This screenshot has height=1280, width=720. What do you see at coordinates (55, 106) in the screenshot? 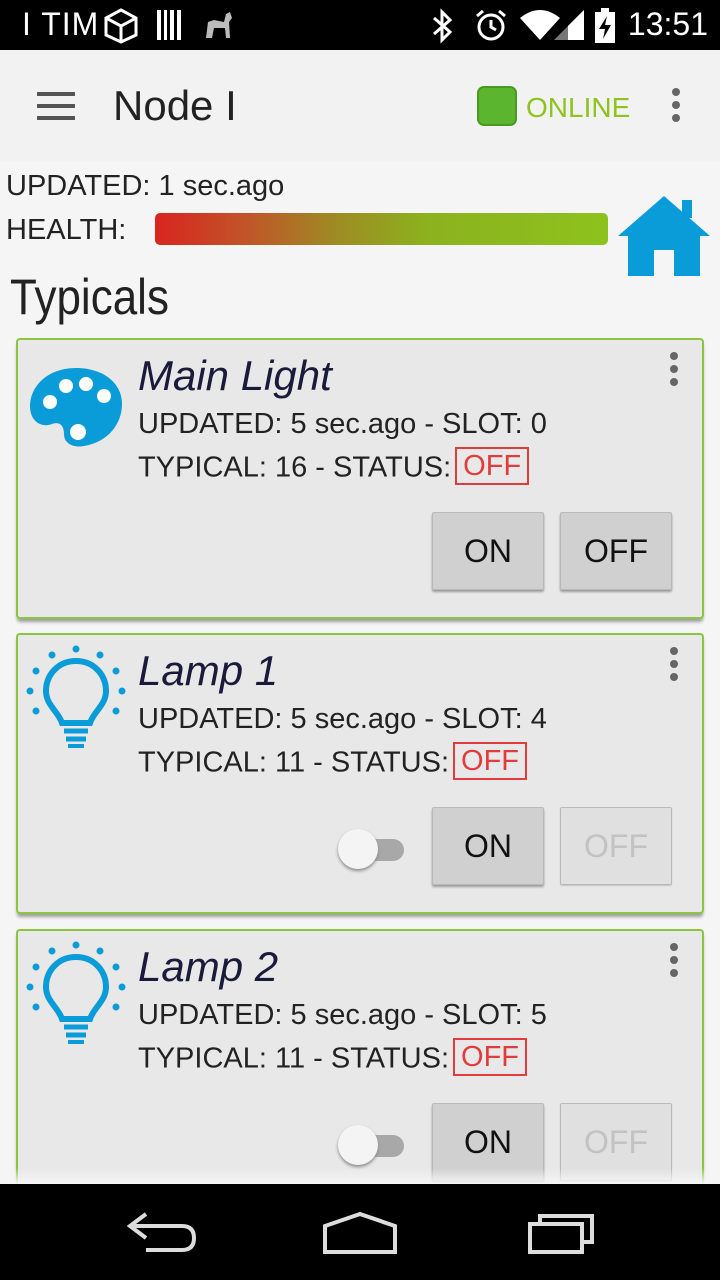
I see `menu-icon` at bounding box center [55, 106].